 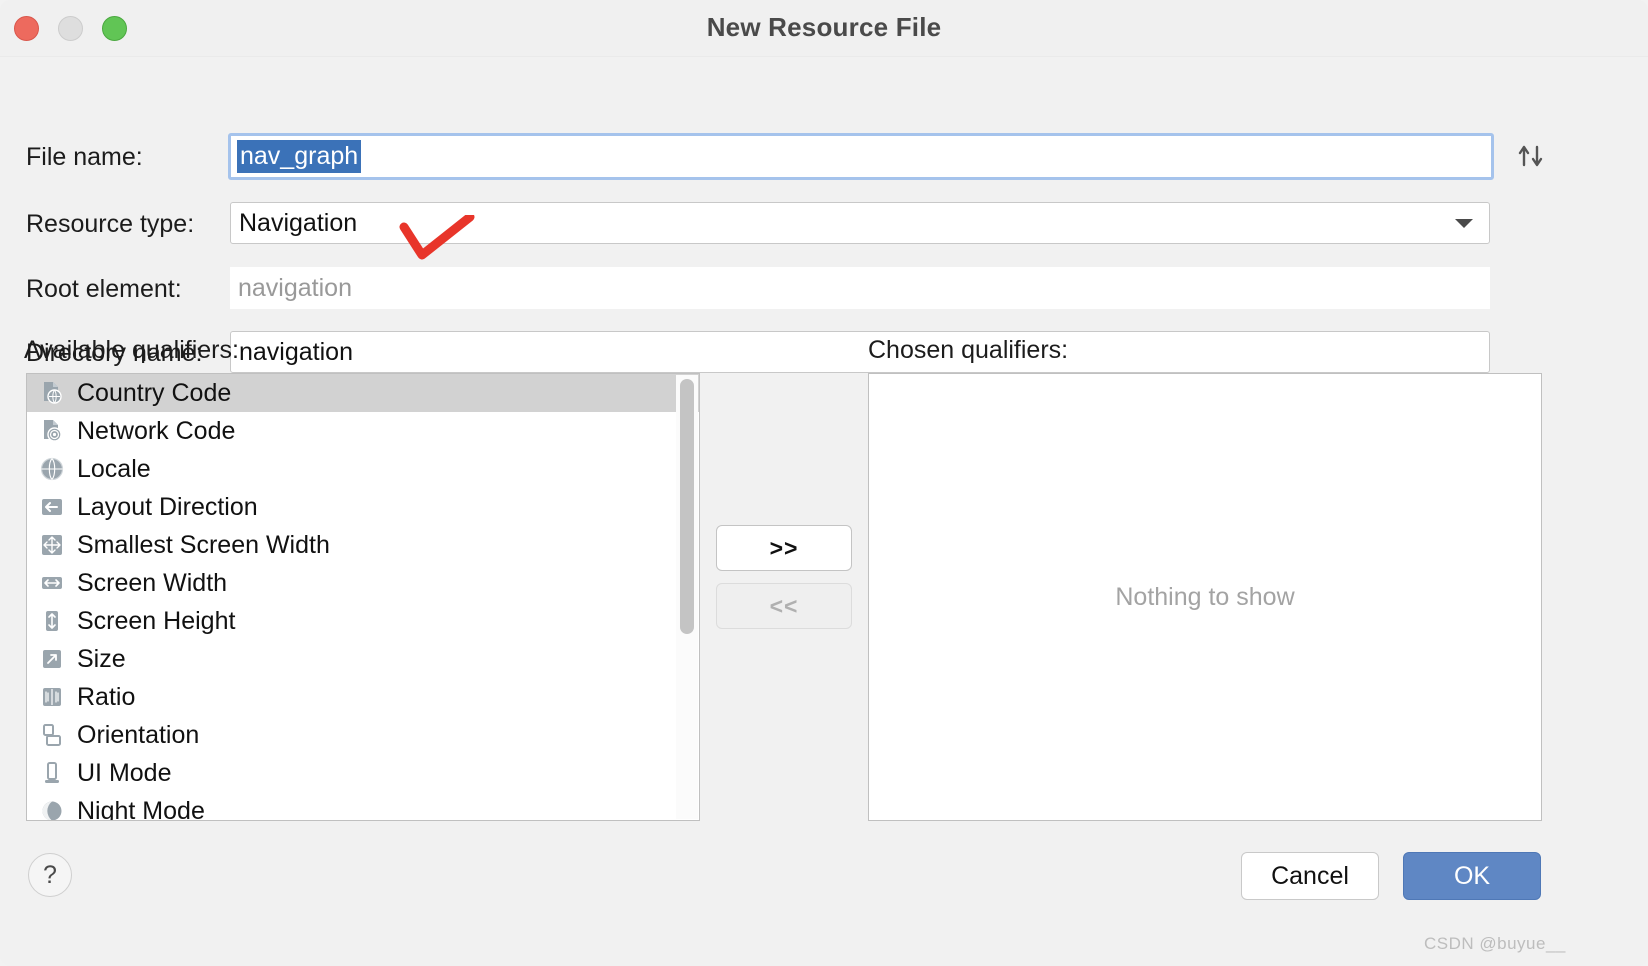 I want to click on chevron-down-icon, so click(x=1464, y=223).